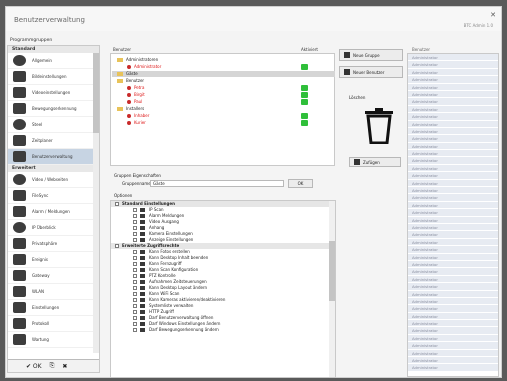 The image size is (507, 381). What do you see at coordinates (136, 60) in the screenshot?
I see `tree-group-row: Administratoren` at bounding box center [136, 60].